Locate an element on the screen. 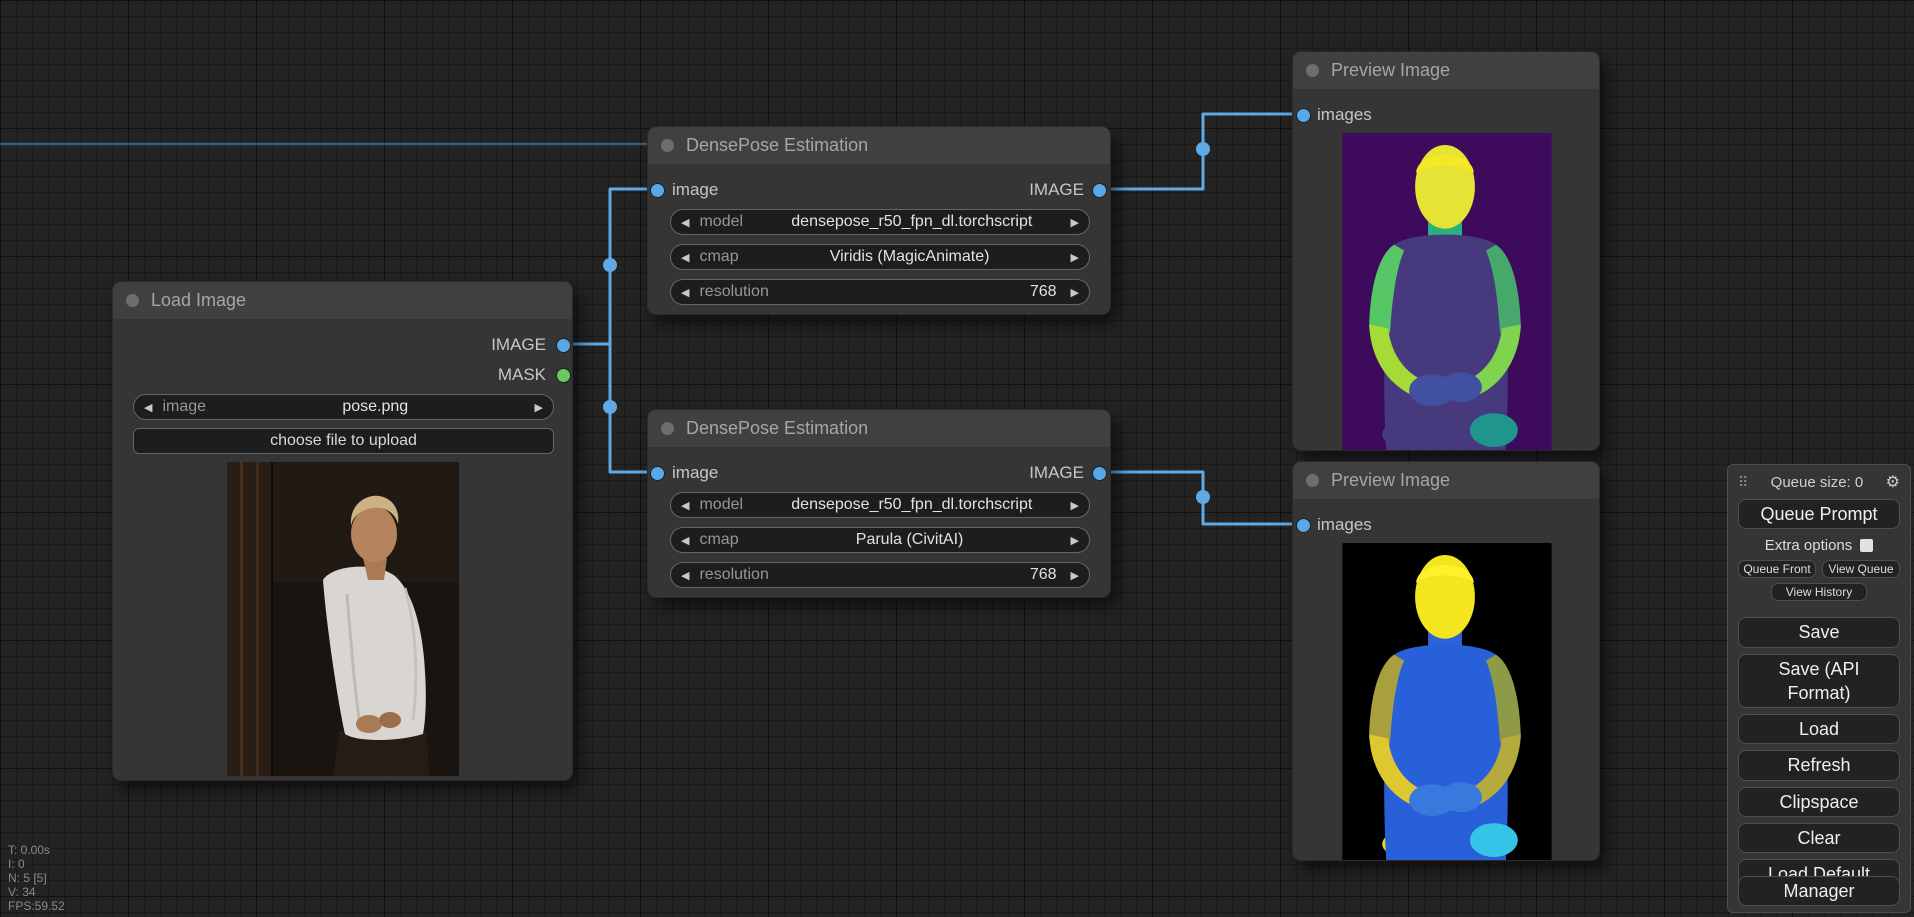  menu-header: ⠿ Queue size: 0 ⚙ is located at coordinates (1819, 482).